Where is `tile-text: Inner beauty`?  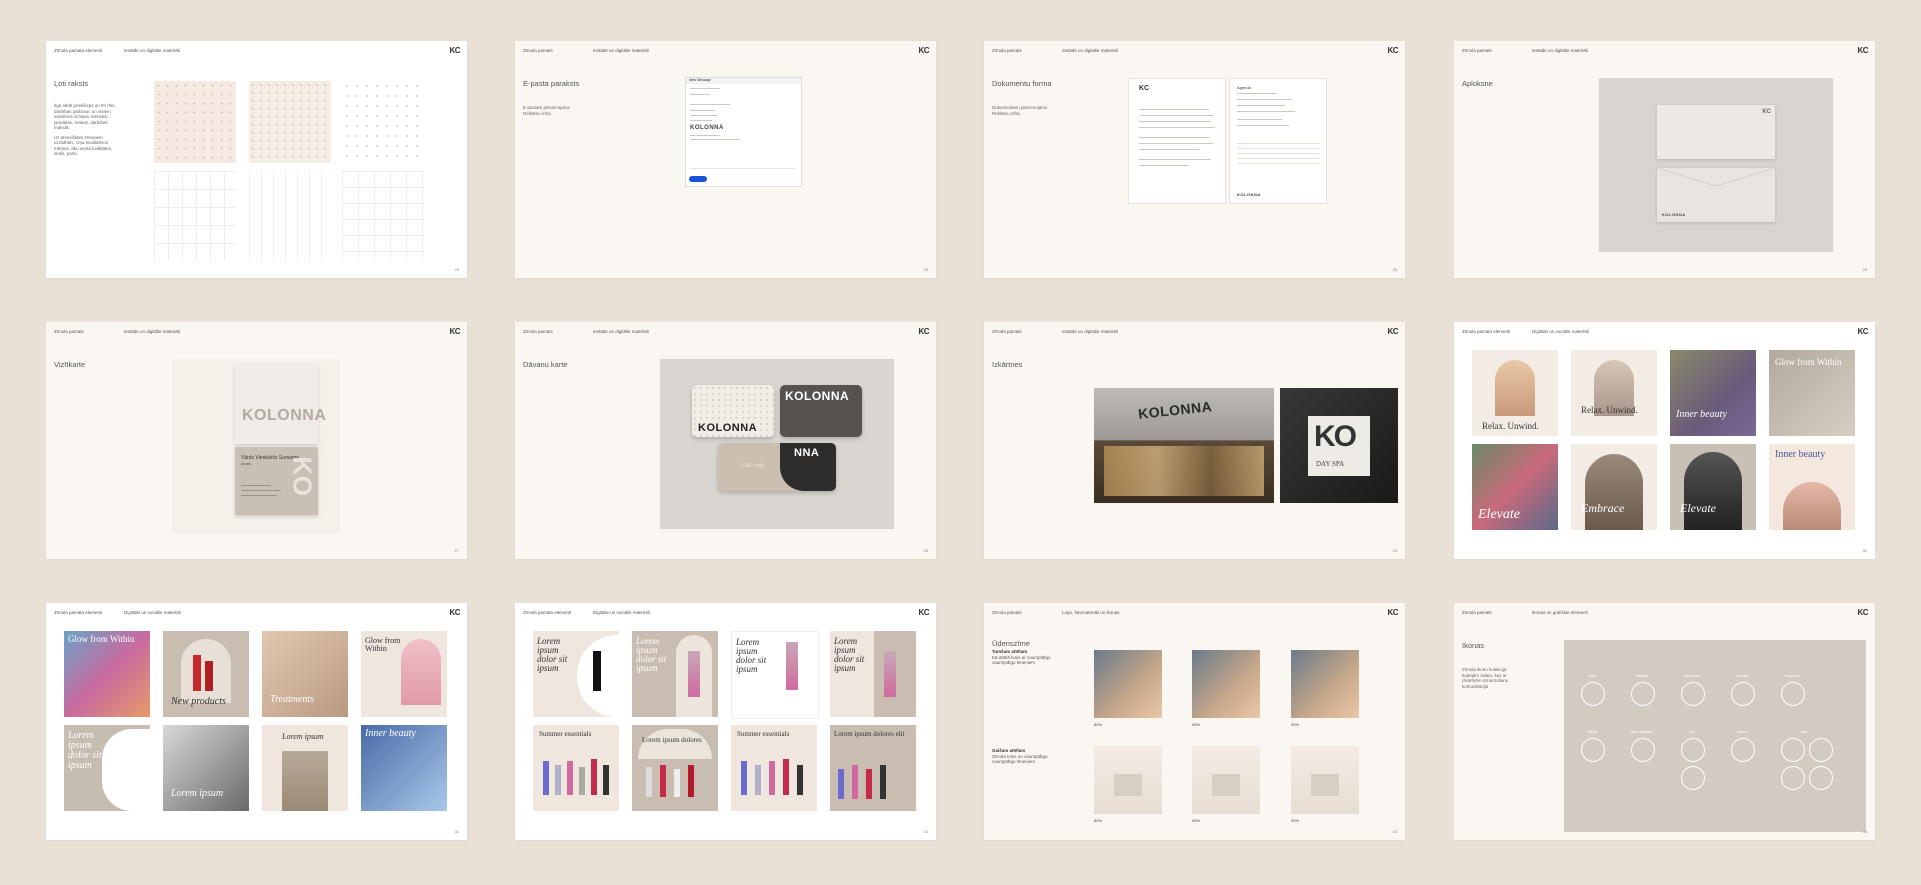 tile-text: Inner beauty is located at coordinates (390, 733).